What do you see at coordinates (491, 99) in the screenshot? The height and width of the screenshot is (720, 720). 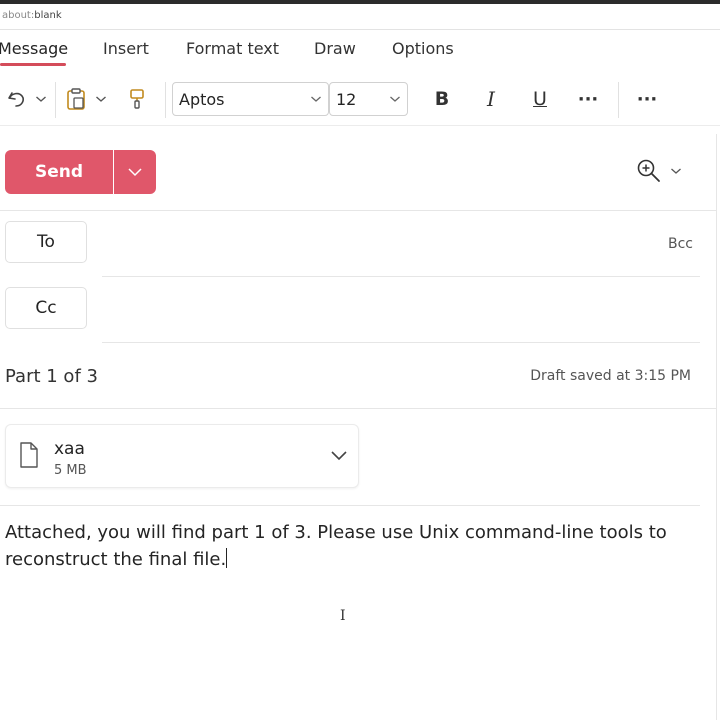 I see `italic-button: I` at bounding box center [491, 99].